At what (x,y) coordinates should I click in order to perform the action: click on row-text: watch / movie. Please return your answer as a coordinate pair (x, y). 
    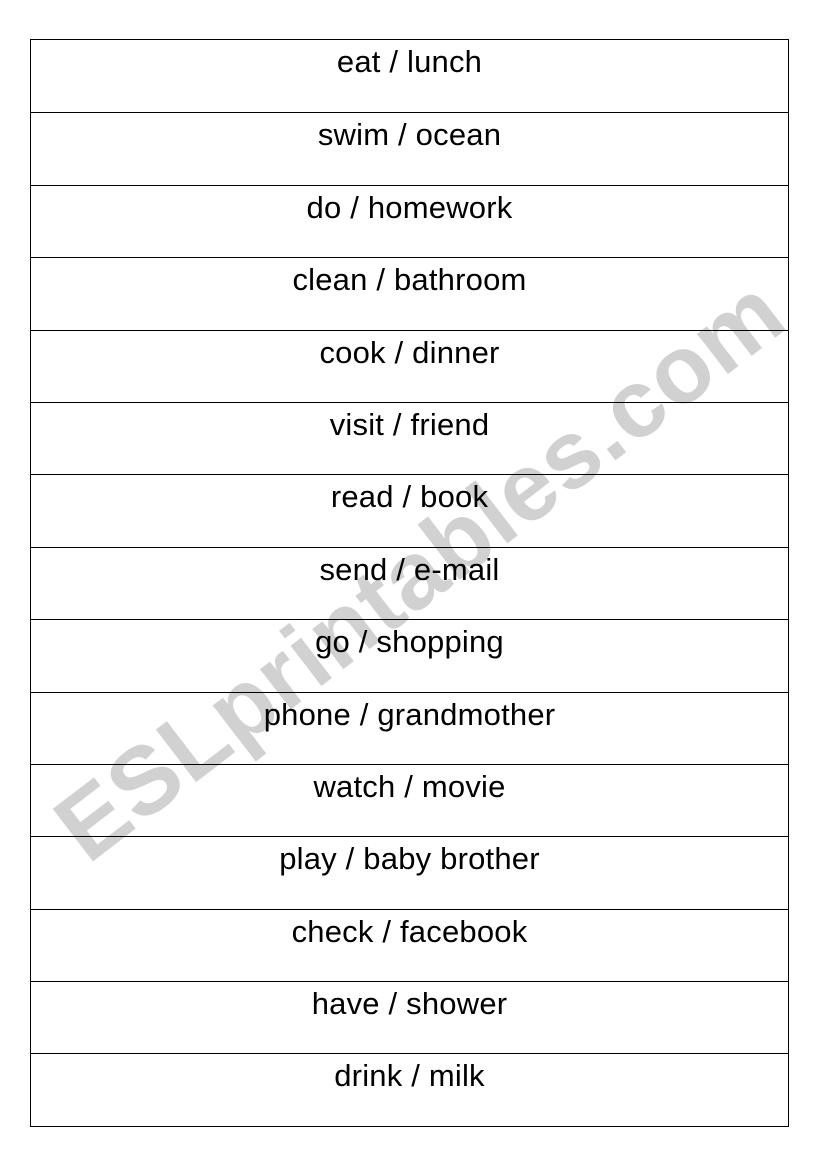
    Looking at the image, I should click on (409, 786).